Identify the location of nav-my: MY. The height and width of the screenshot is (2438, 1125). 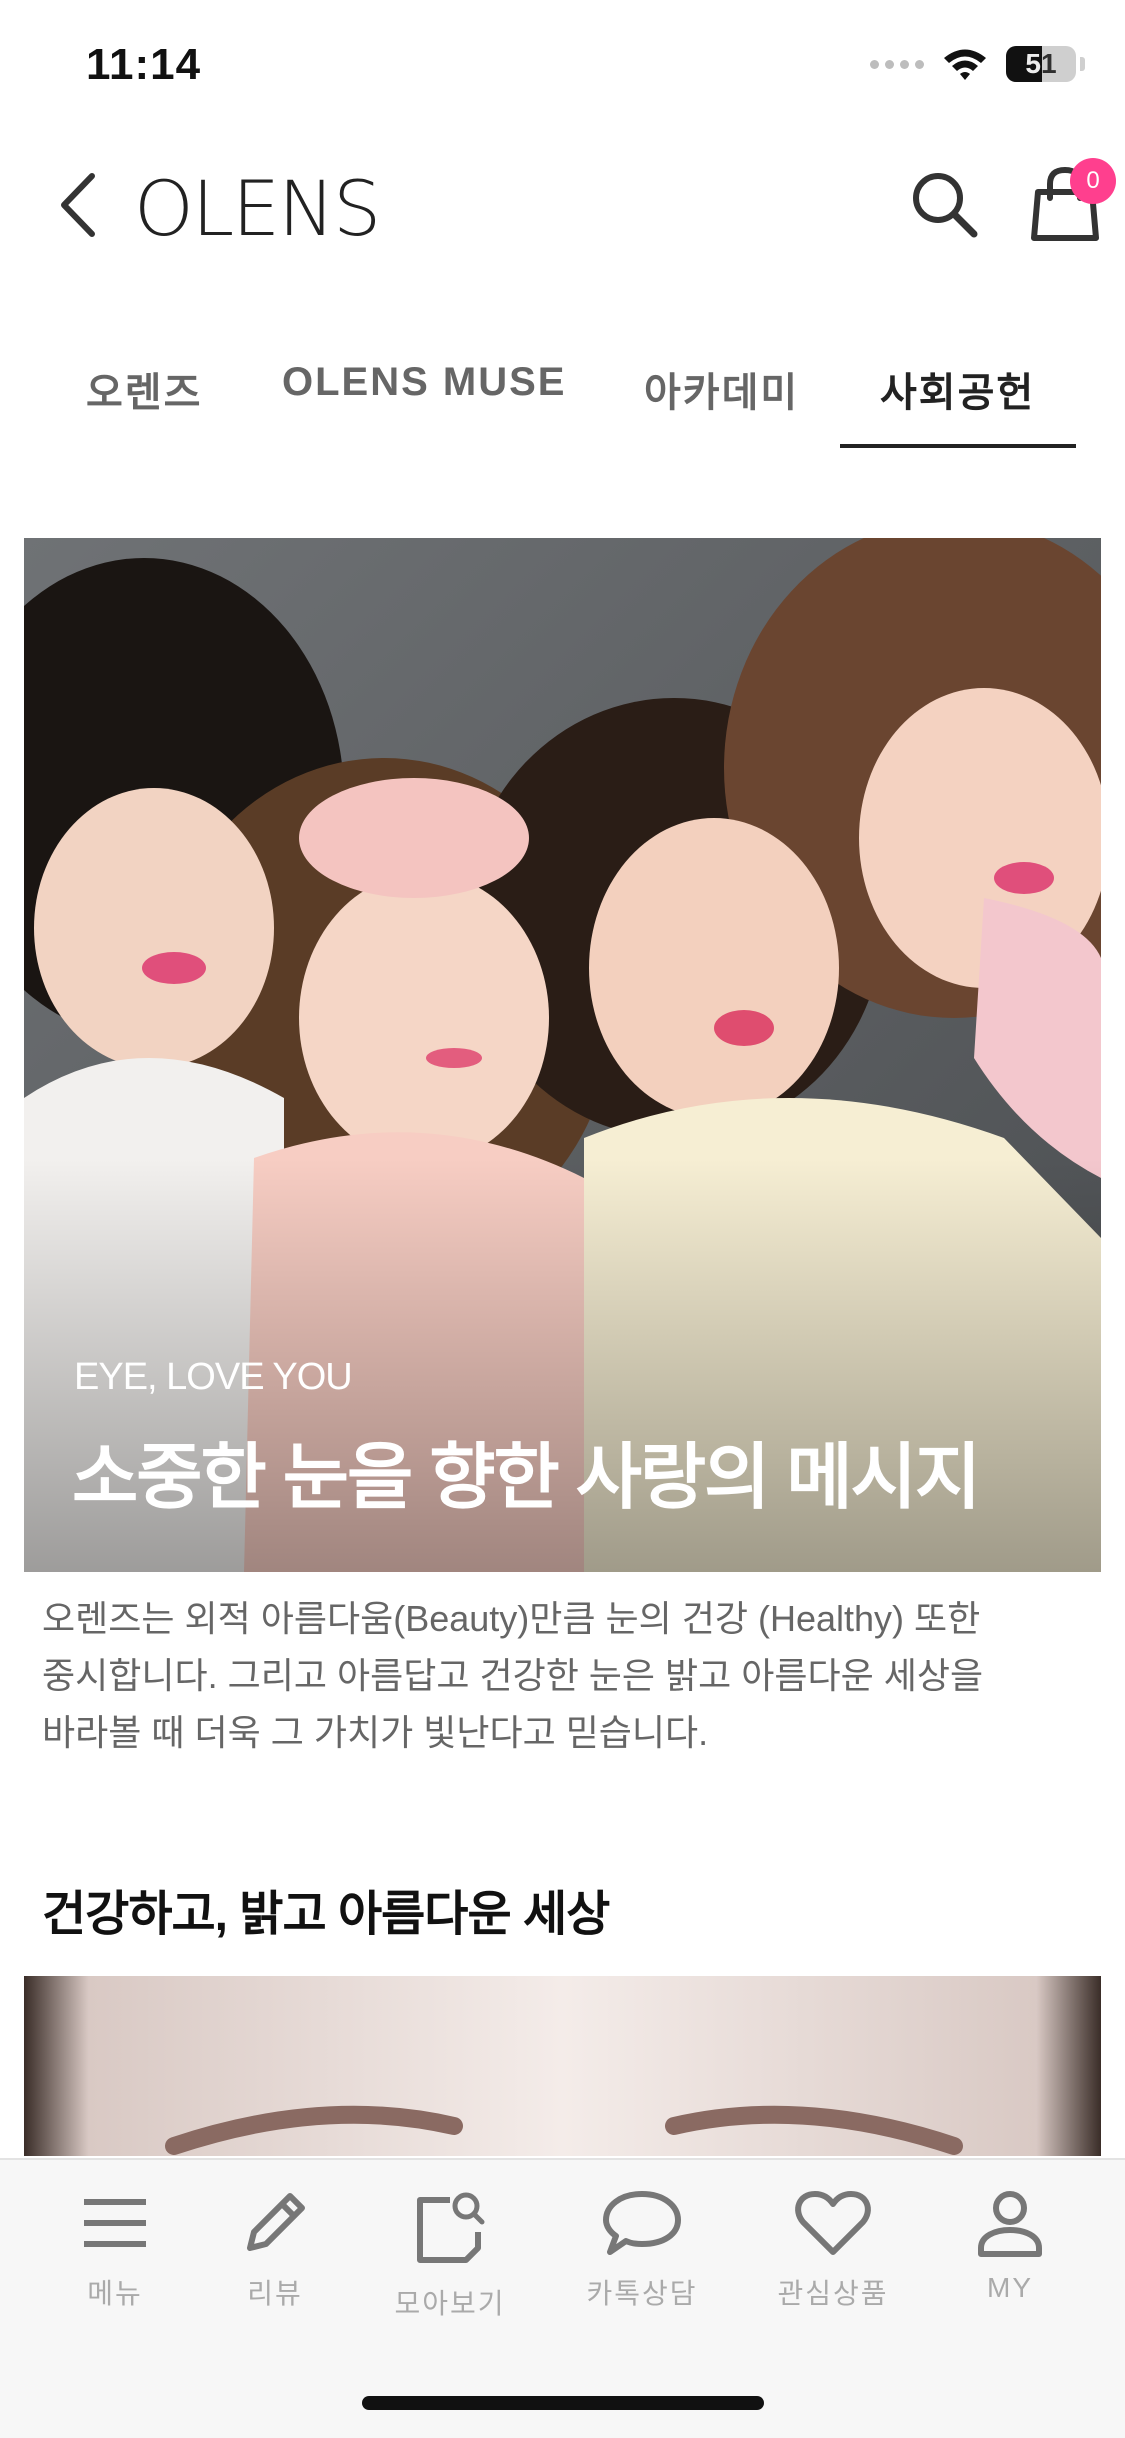
(1010, 2263).